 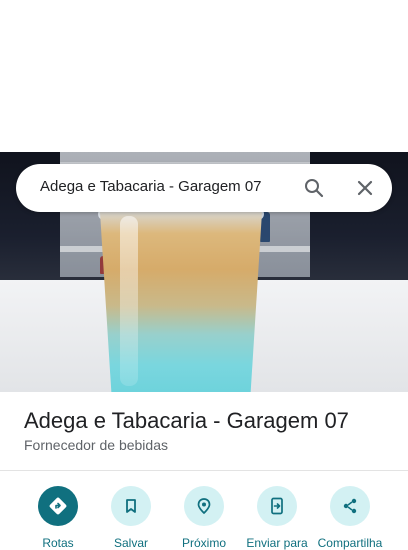 I want to click on send-to-phone-button: Enviar para, so click(x=277, y=518).